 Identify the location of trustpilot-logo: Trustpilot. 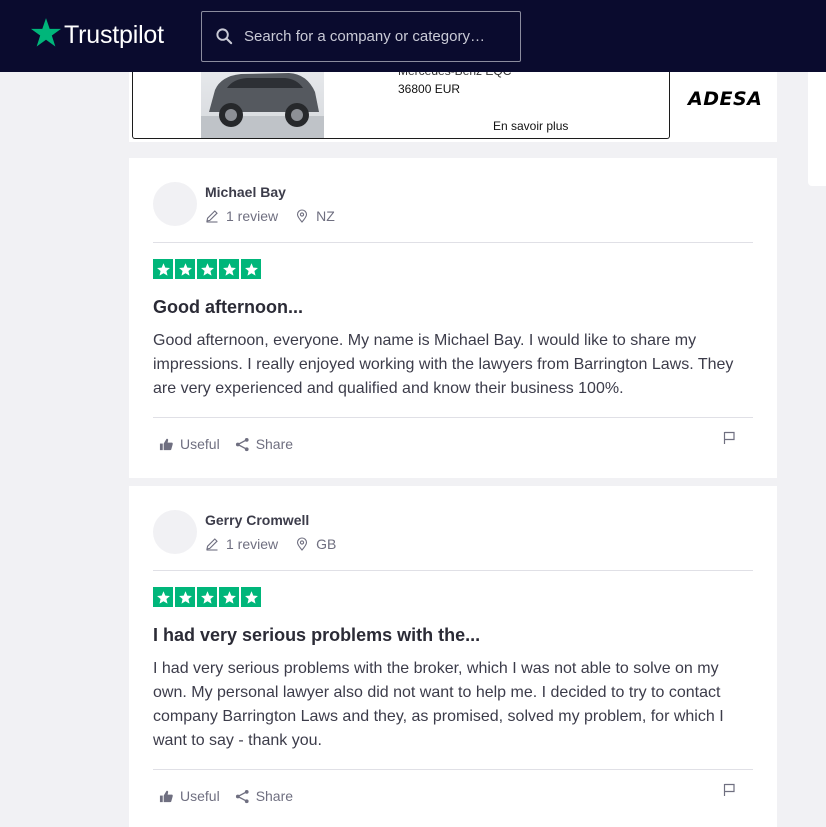
(96, 33).